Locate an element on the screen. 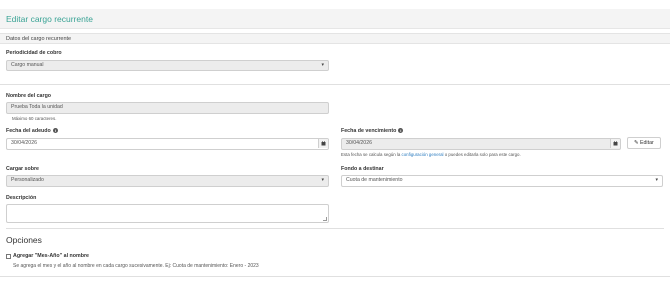  nombre-input: Prueba Toda la unidad is located at coordinates (167, 108).